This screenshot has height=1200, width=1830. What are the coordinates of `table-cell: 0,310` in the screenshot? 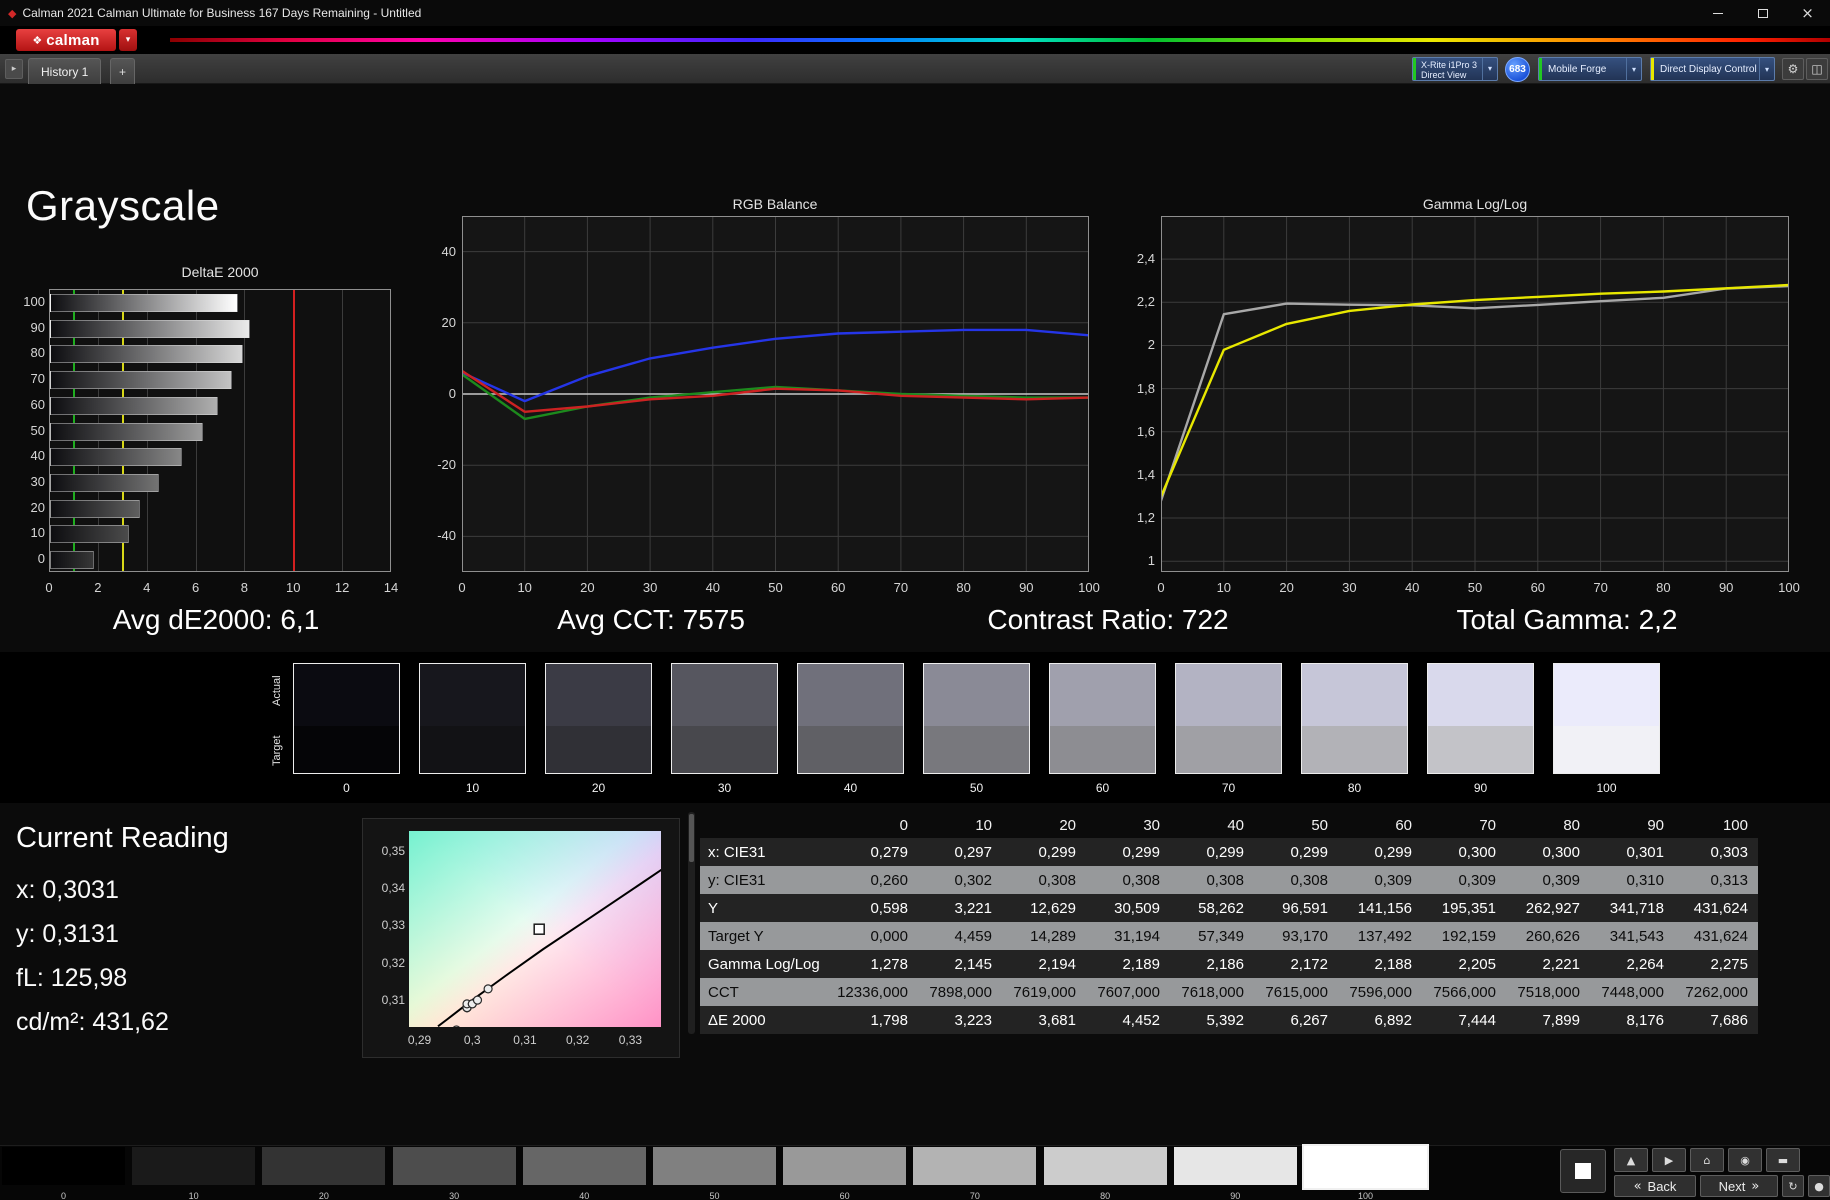 It's located at (1645, 880).